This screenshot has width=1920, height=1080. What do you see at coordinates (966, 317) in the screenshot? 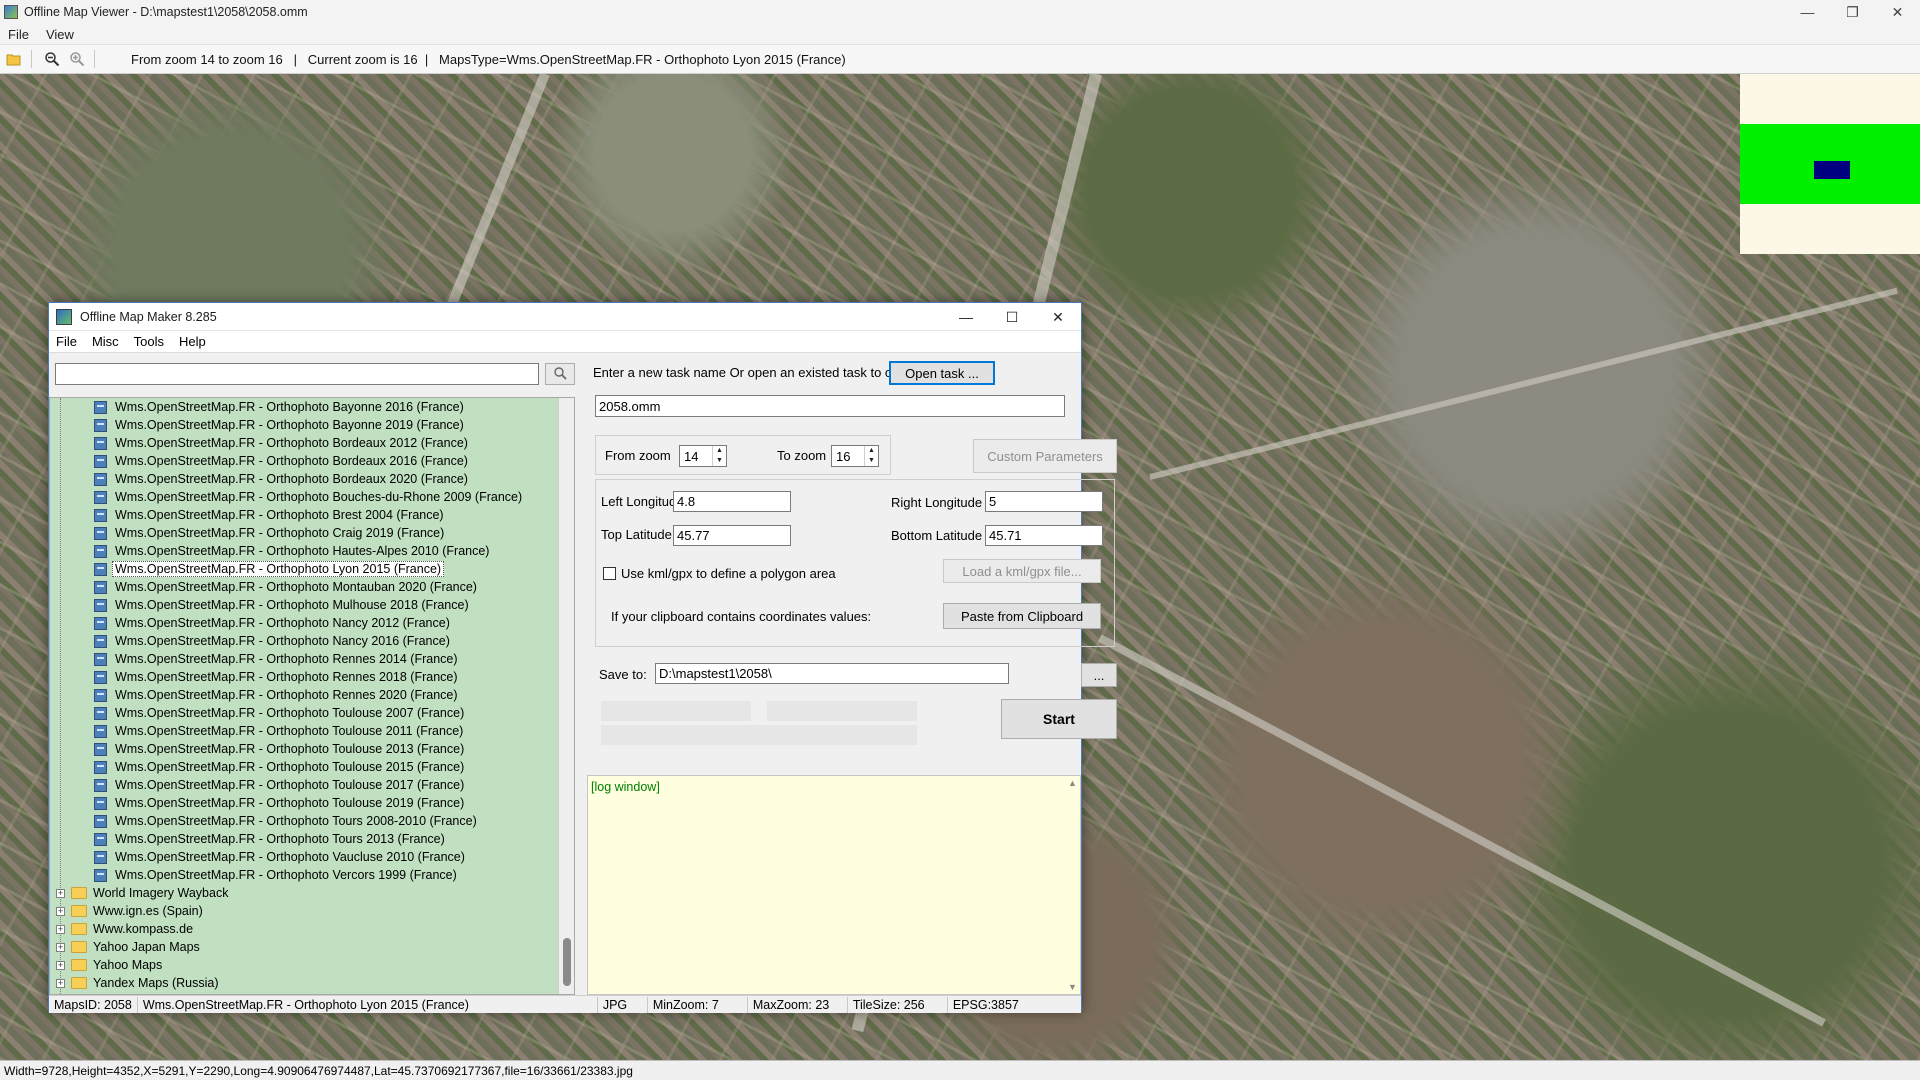
I see `dialog-minimize-button: —` at bounding box center [966, 317].